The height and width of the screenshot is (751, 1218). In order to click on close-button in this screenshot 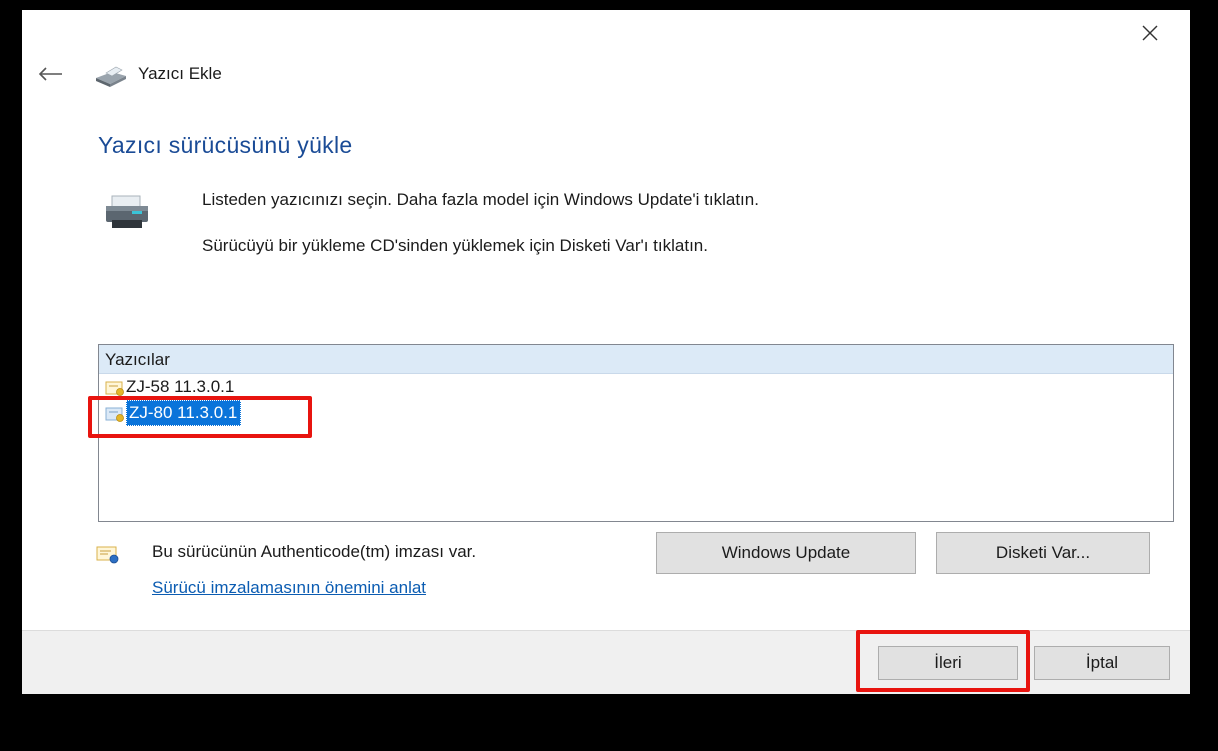, I will do `click(1150, 33)`.